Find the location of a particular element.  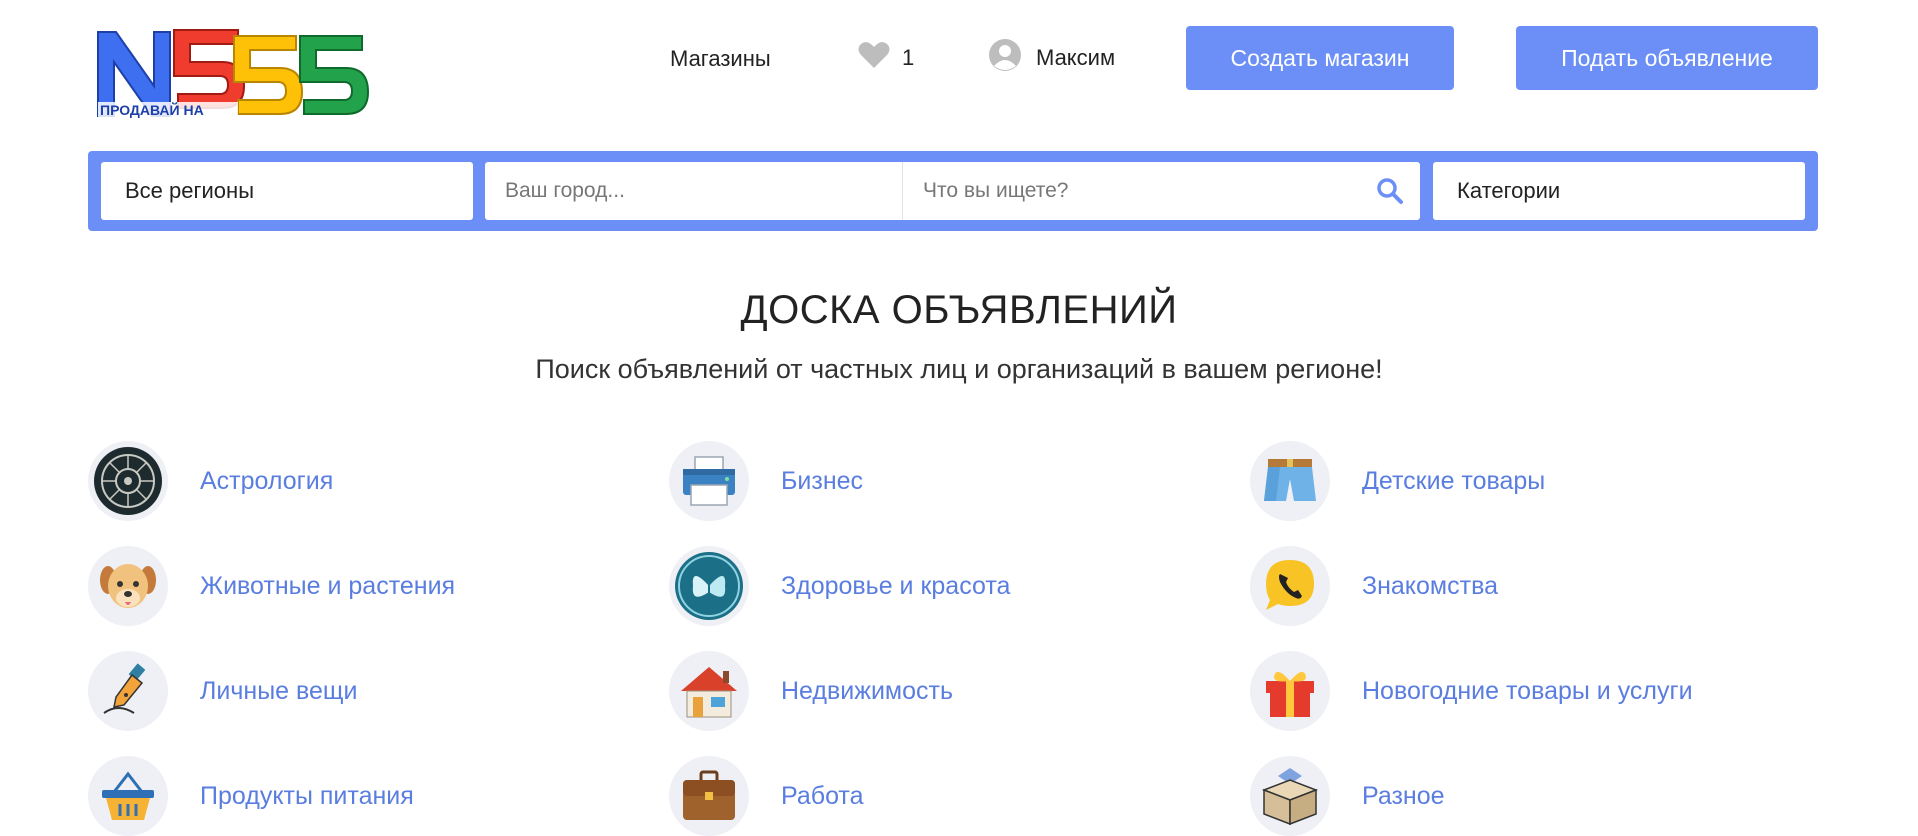

category-item-dating: Знакомства is located at coordinates (1374, 586).